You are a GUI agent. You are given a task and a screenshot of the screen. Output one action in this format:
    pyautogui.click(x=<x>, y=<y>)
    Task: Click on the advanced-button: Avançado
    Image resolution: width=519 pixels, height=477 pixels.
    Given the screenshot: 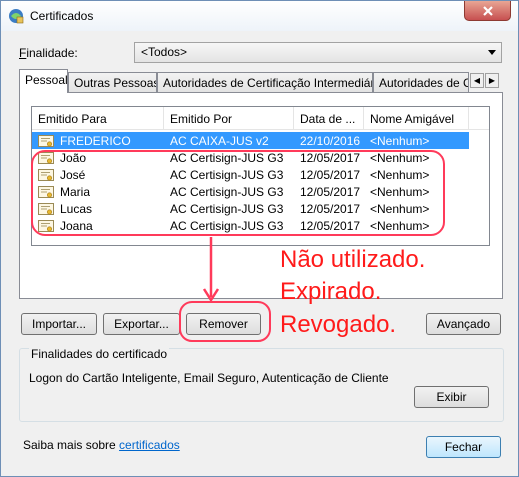 What is the action you would take?
    pyautogui.click(x=463, y=324)
    